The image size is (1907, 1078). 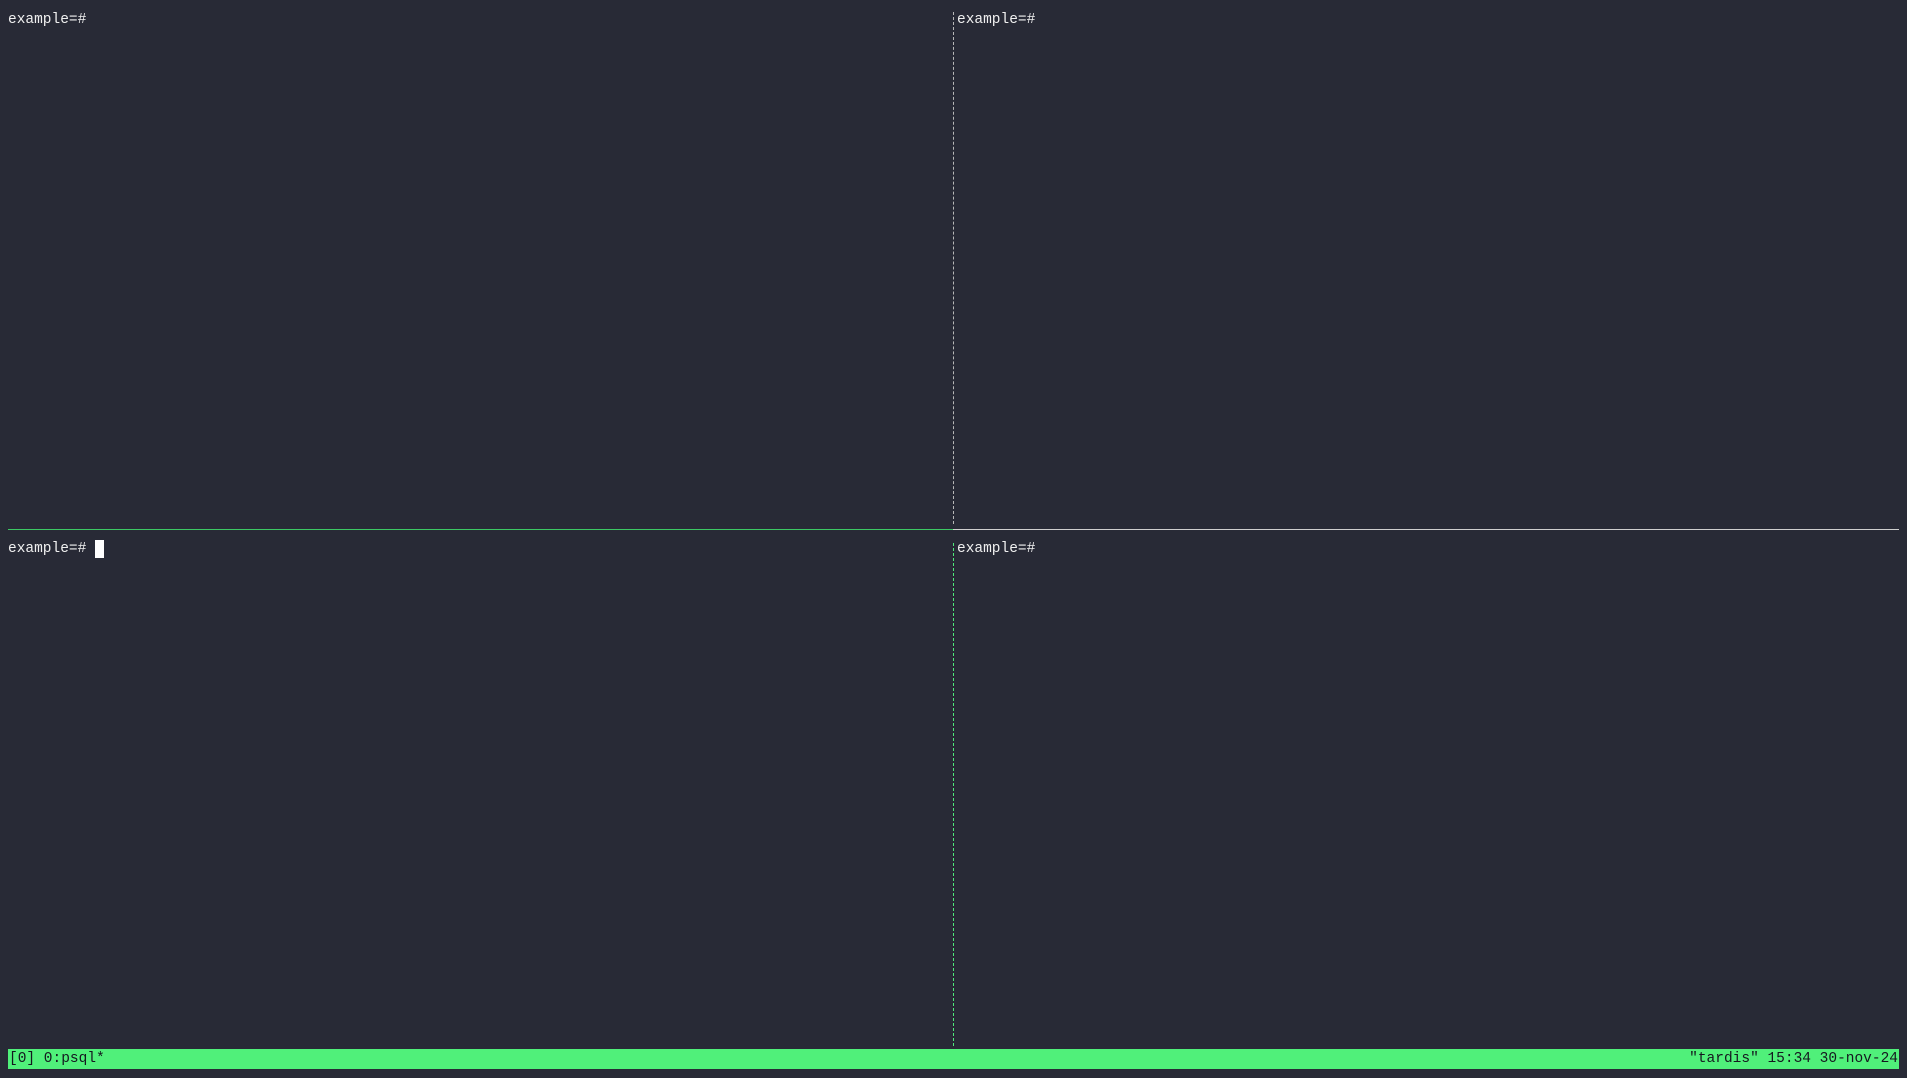 I want to click on pane-divider-horizontal-right, so click(x=1426, y=529).